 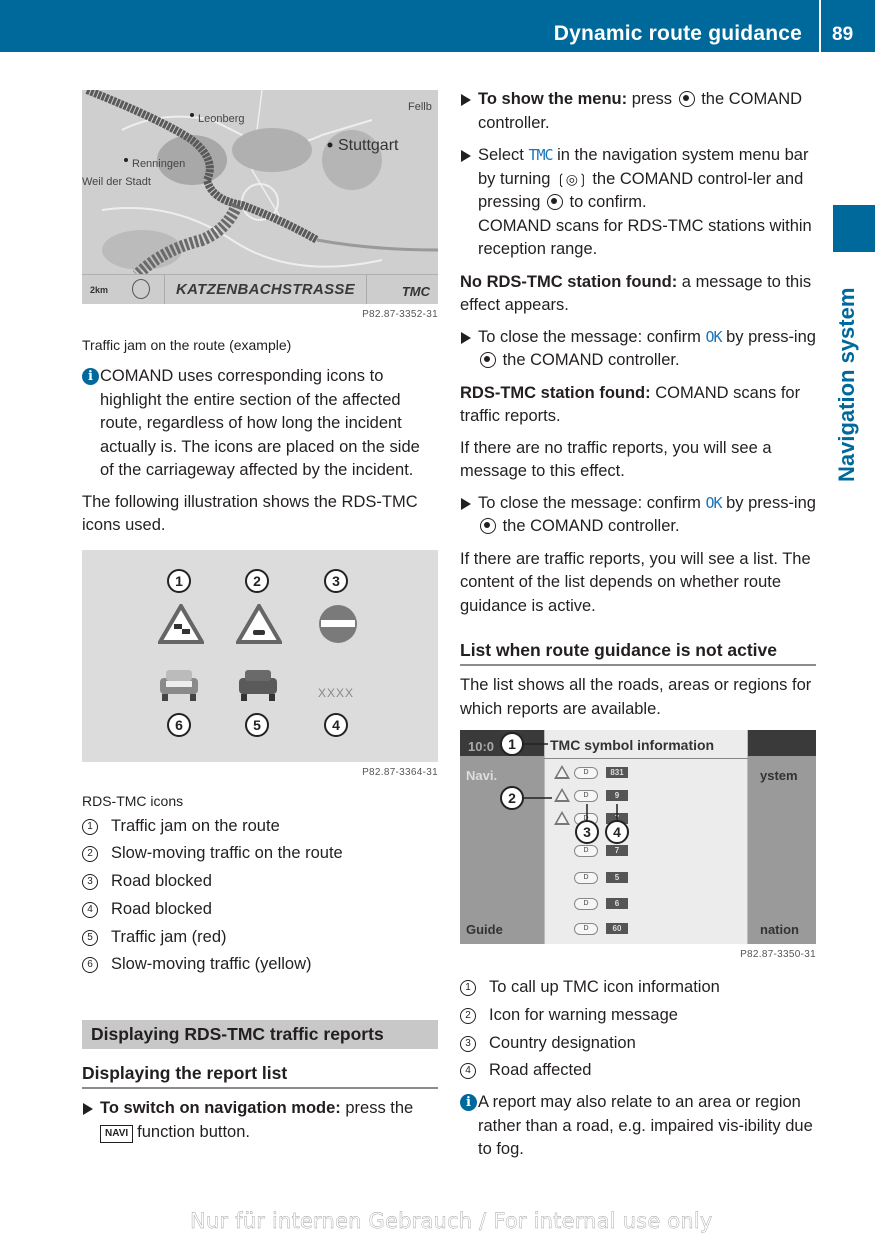 What do you see at coordinates (193, 1131) in the screenshot?
I see `step-text: function button.` at bounding box center [193, 1131].